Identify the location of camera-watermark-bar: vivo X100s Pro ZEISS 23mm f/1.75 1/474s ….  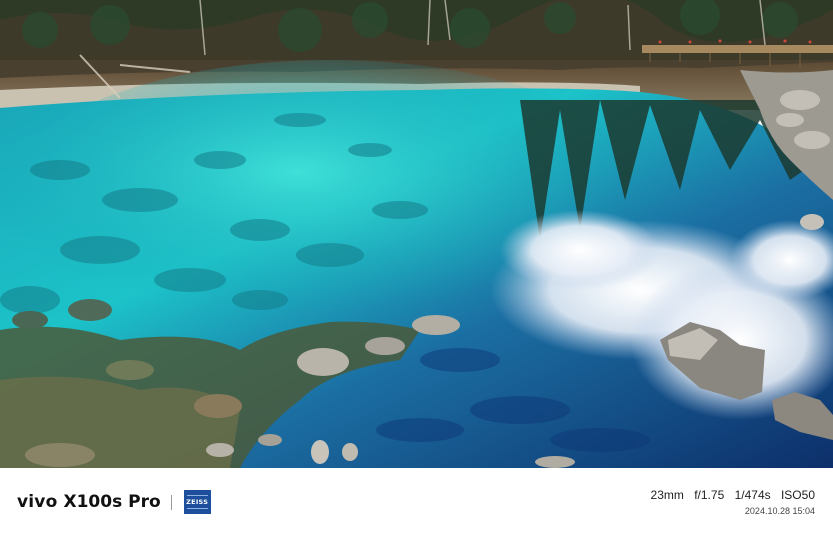
(416, 501).